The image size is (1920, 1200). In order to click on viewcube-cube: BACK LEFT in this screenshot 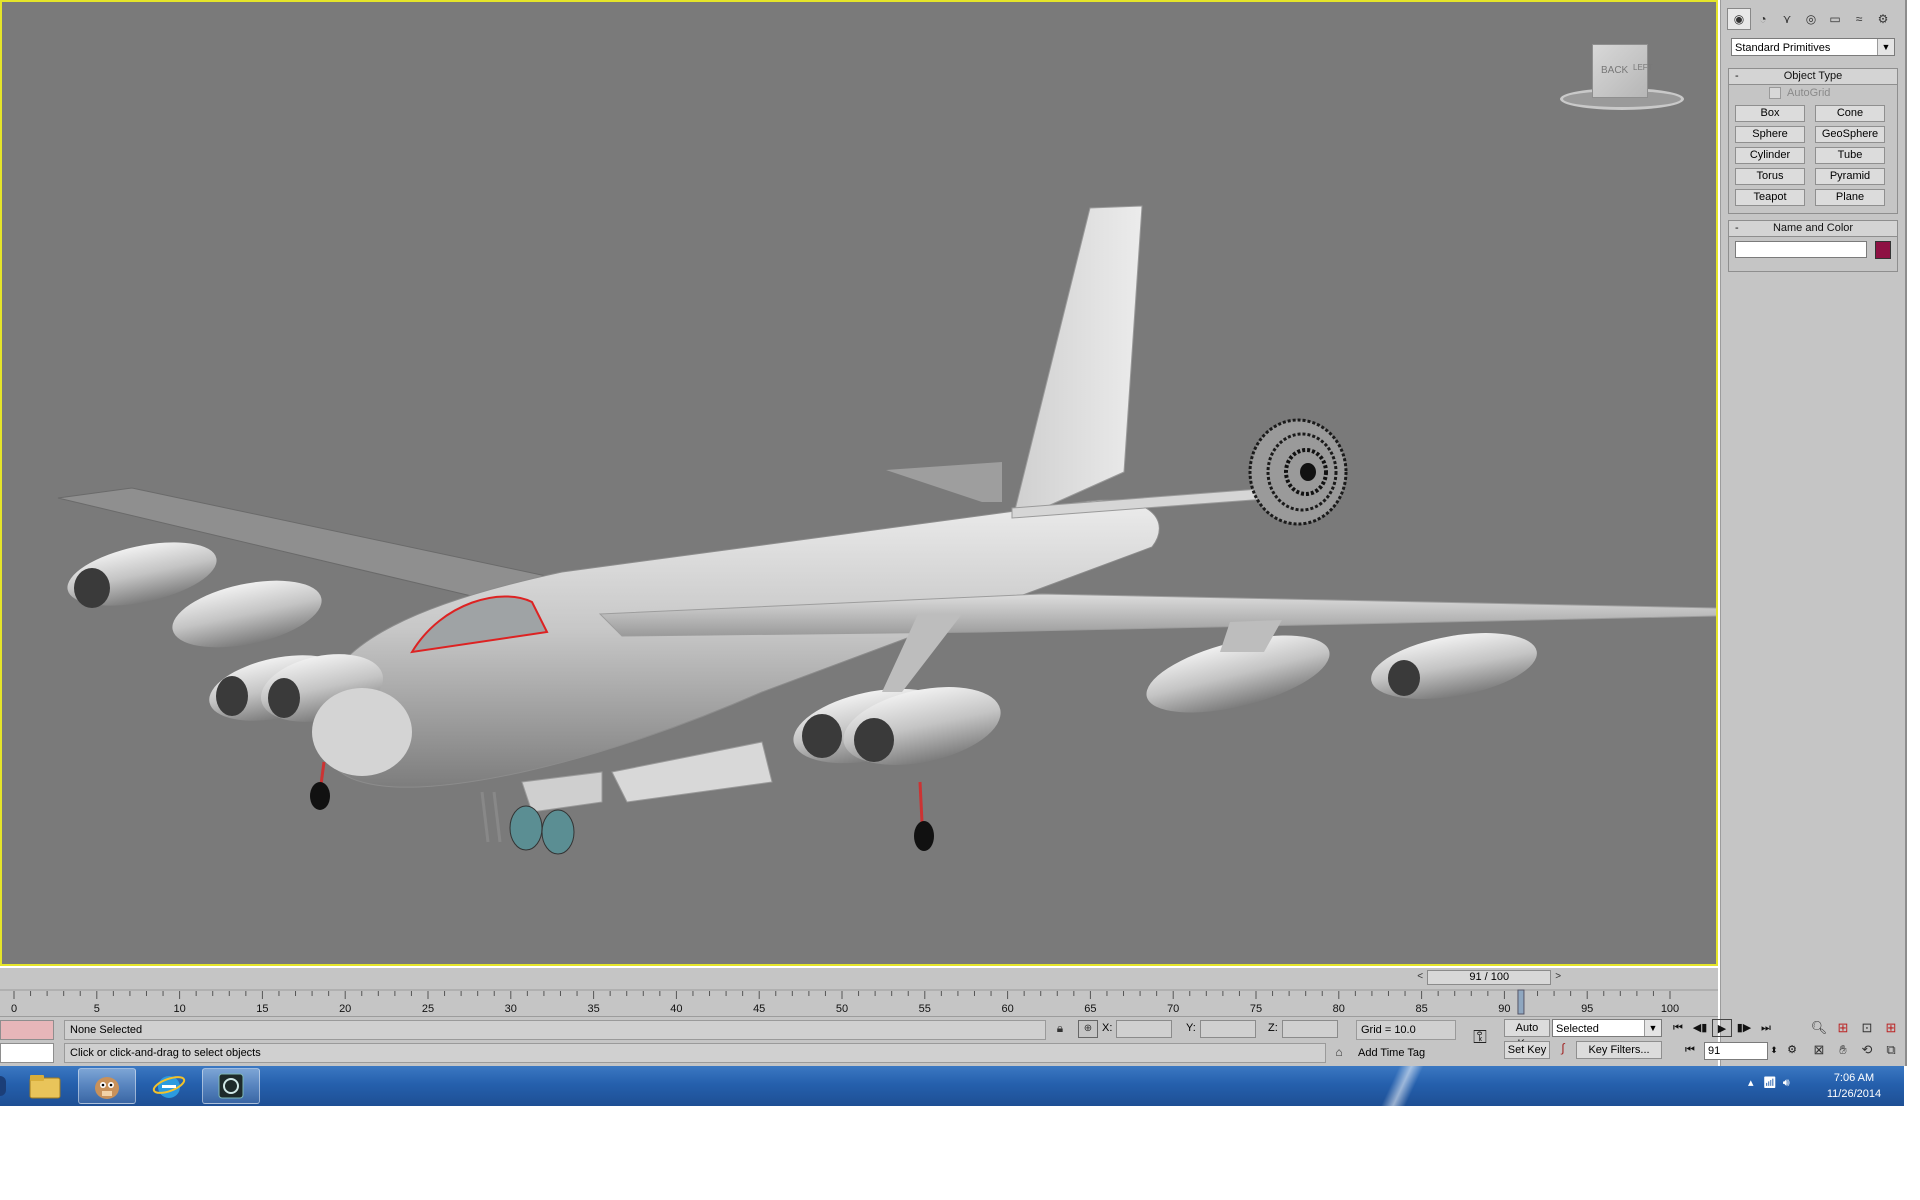, I will do `click(1622, 71)`.